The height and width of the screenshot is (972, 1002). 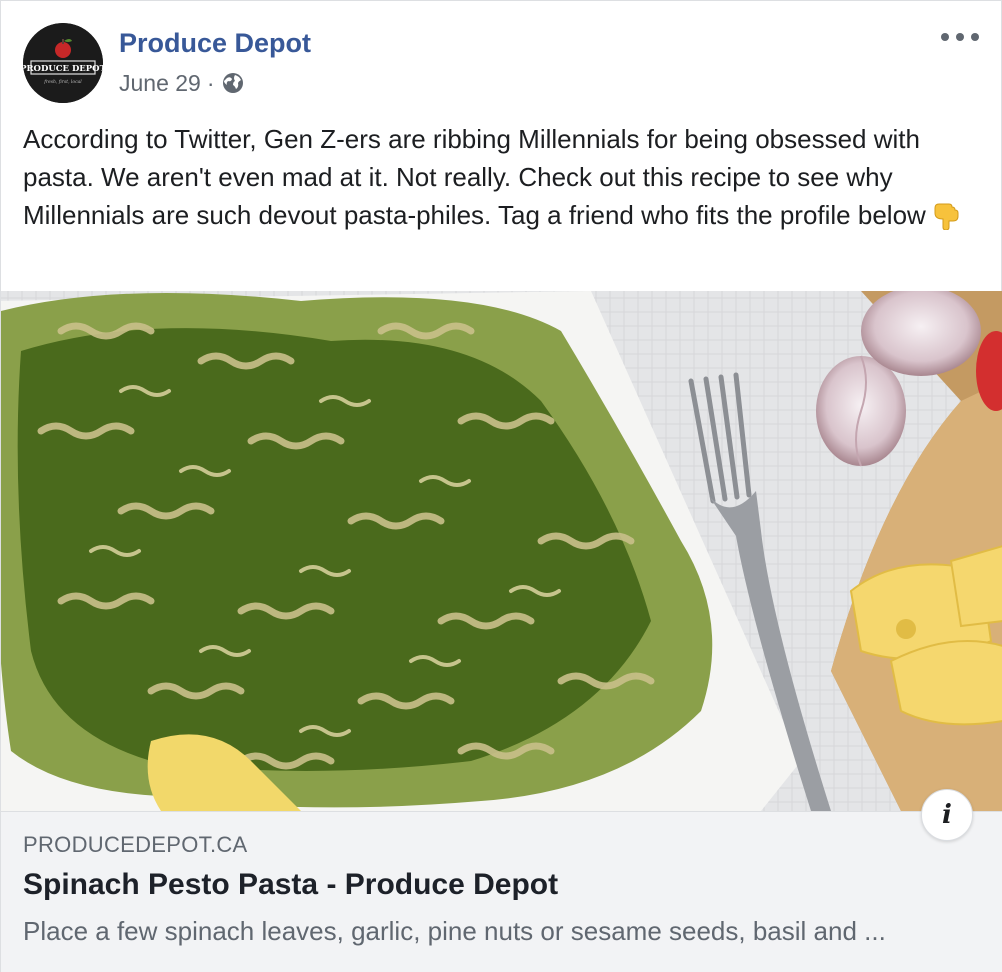 I want to click on more-options-icon, so click(x=960, y=37).